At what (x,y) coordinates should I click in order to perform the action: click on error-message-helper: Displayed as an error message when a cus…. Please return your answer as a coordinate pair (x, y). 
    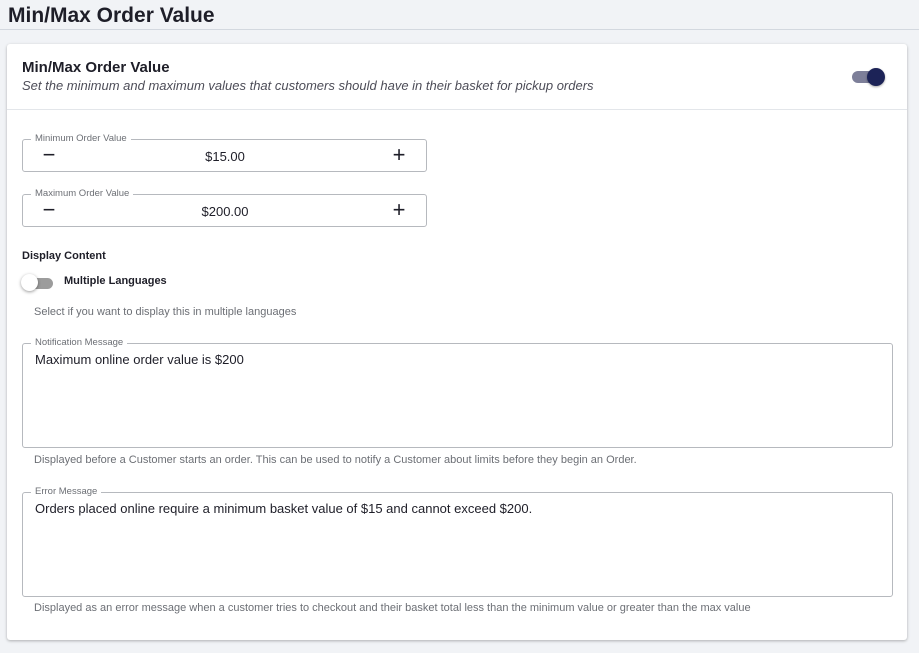
    Looking at the image, I should click on (392, 608).